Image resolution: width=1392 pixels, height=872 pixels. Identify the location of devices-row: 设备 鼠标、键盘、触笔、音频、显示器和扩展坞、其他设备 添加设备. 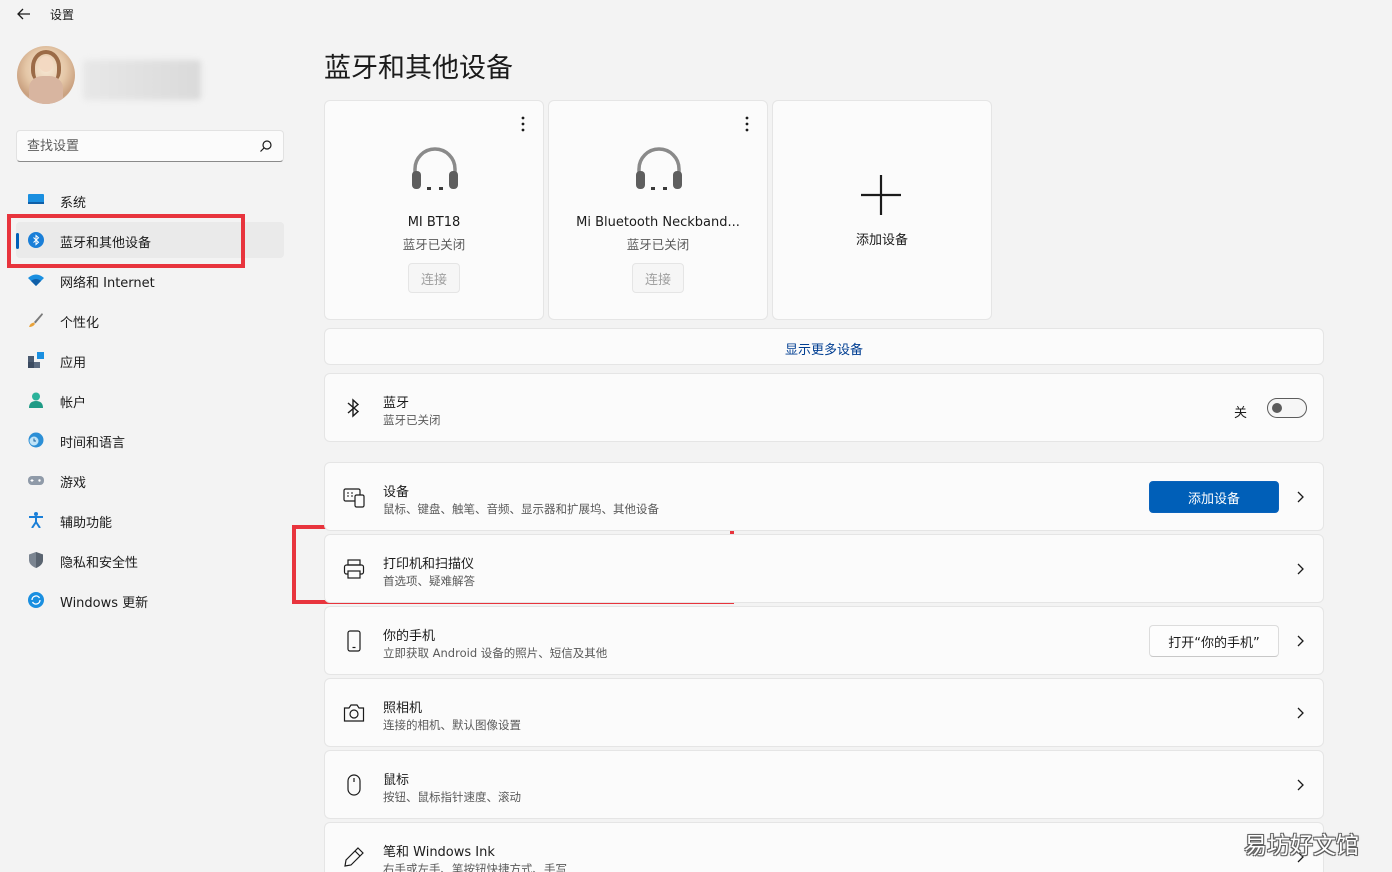
(824, 496).